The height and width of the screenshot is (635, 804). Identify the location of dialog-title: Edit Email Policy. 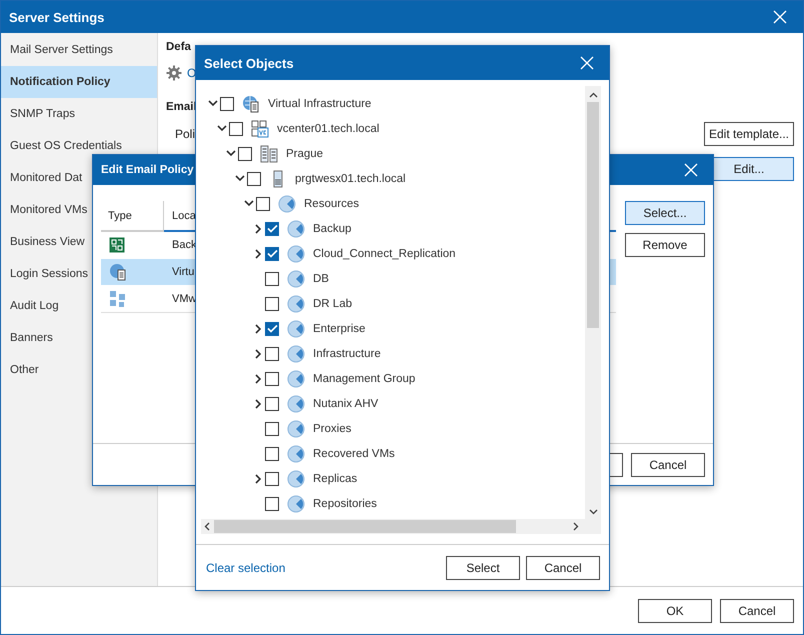
(147, 170).